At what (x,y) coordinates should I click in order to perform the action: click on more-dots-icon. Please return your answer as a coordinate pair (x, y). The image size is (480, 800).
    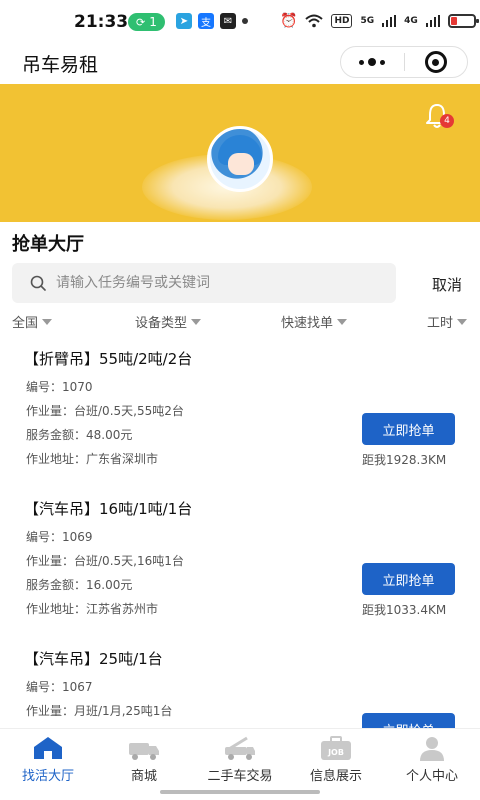
    Looking at the image, I should click on (372, 62).